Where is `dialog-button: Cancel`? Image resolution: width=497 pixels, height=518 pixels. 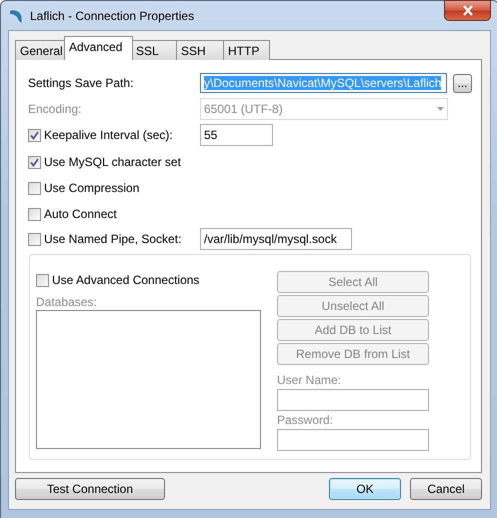
dialog-button: Cancel is located at coordinates (446, 489).